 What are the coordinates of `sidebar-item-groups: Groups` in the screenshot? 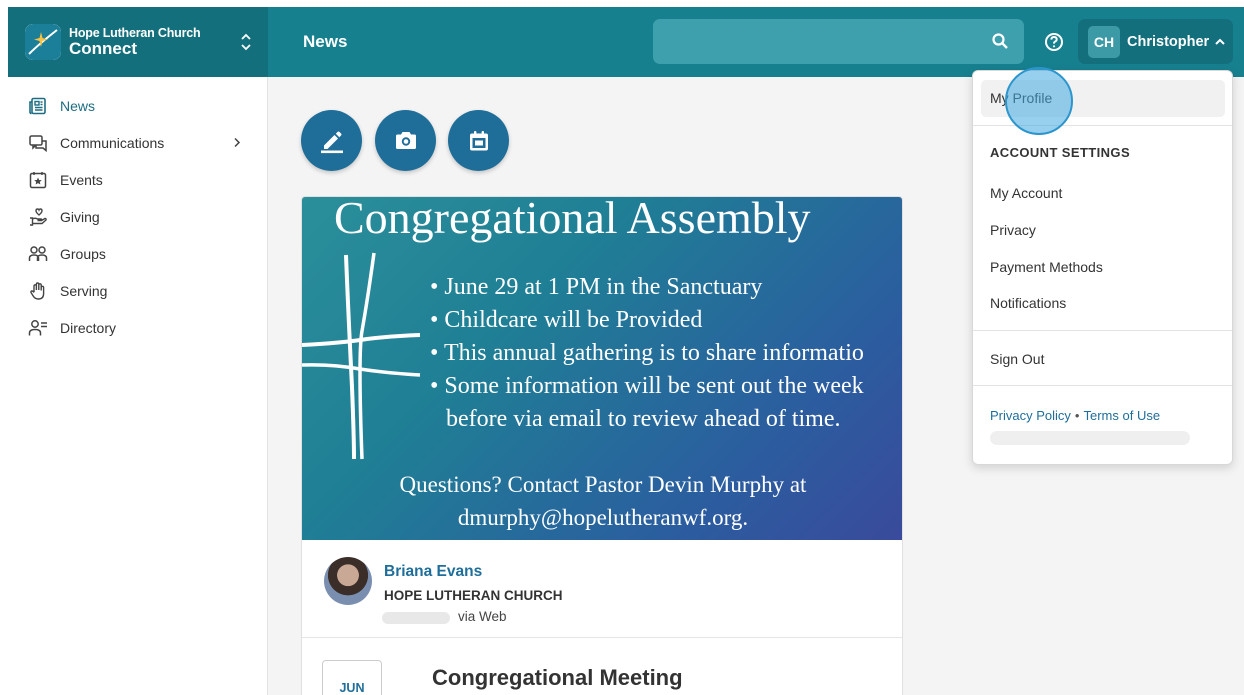 It's located at (137, 253).